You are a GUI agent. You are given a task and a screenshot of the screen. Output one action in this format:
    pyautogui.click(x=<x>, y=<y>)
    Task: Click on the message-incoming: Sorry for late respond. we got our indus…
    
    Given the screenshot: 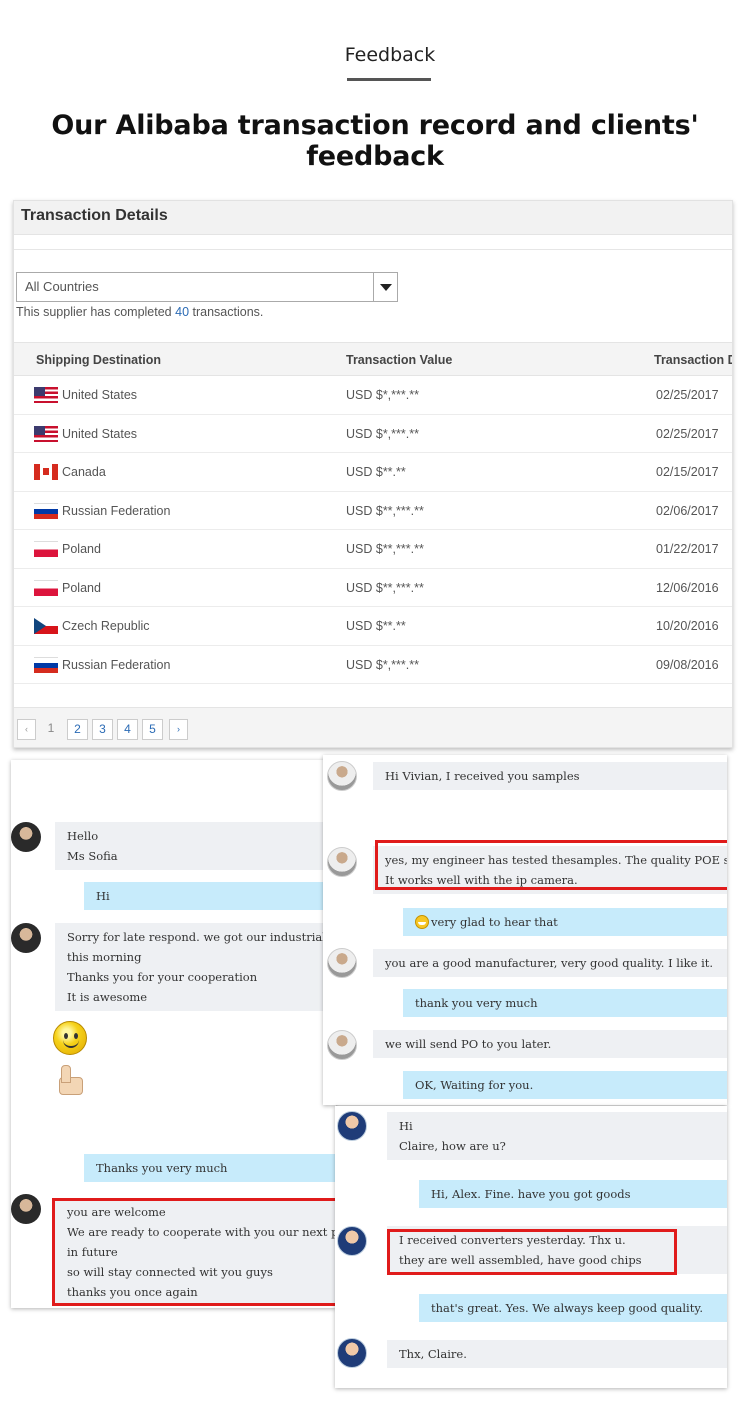 What is the action you would take?
    pyautogui.click(x=195, y=967)
    